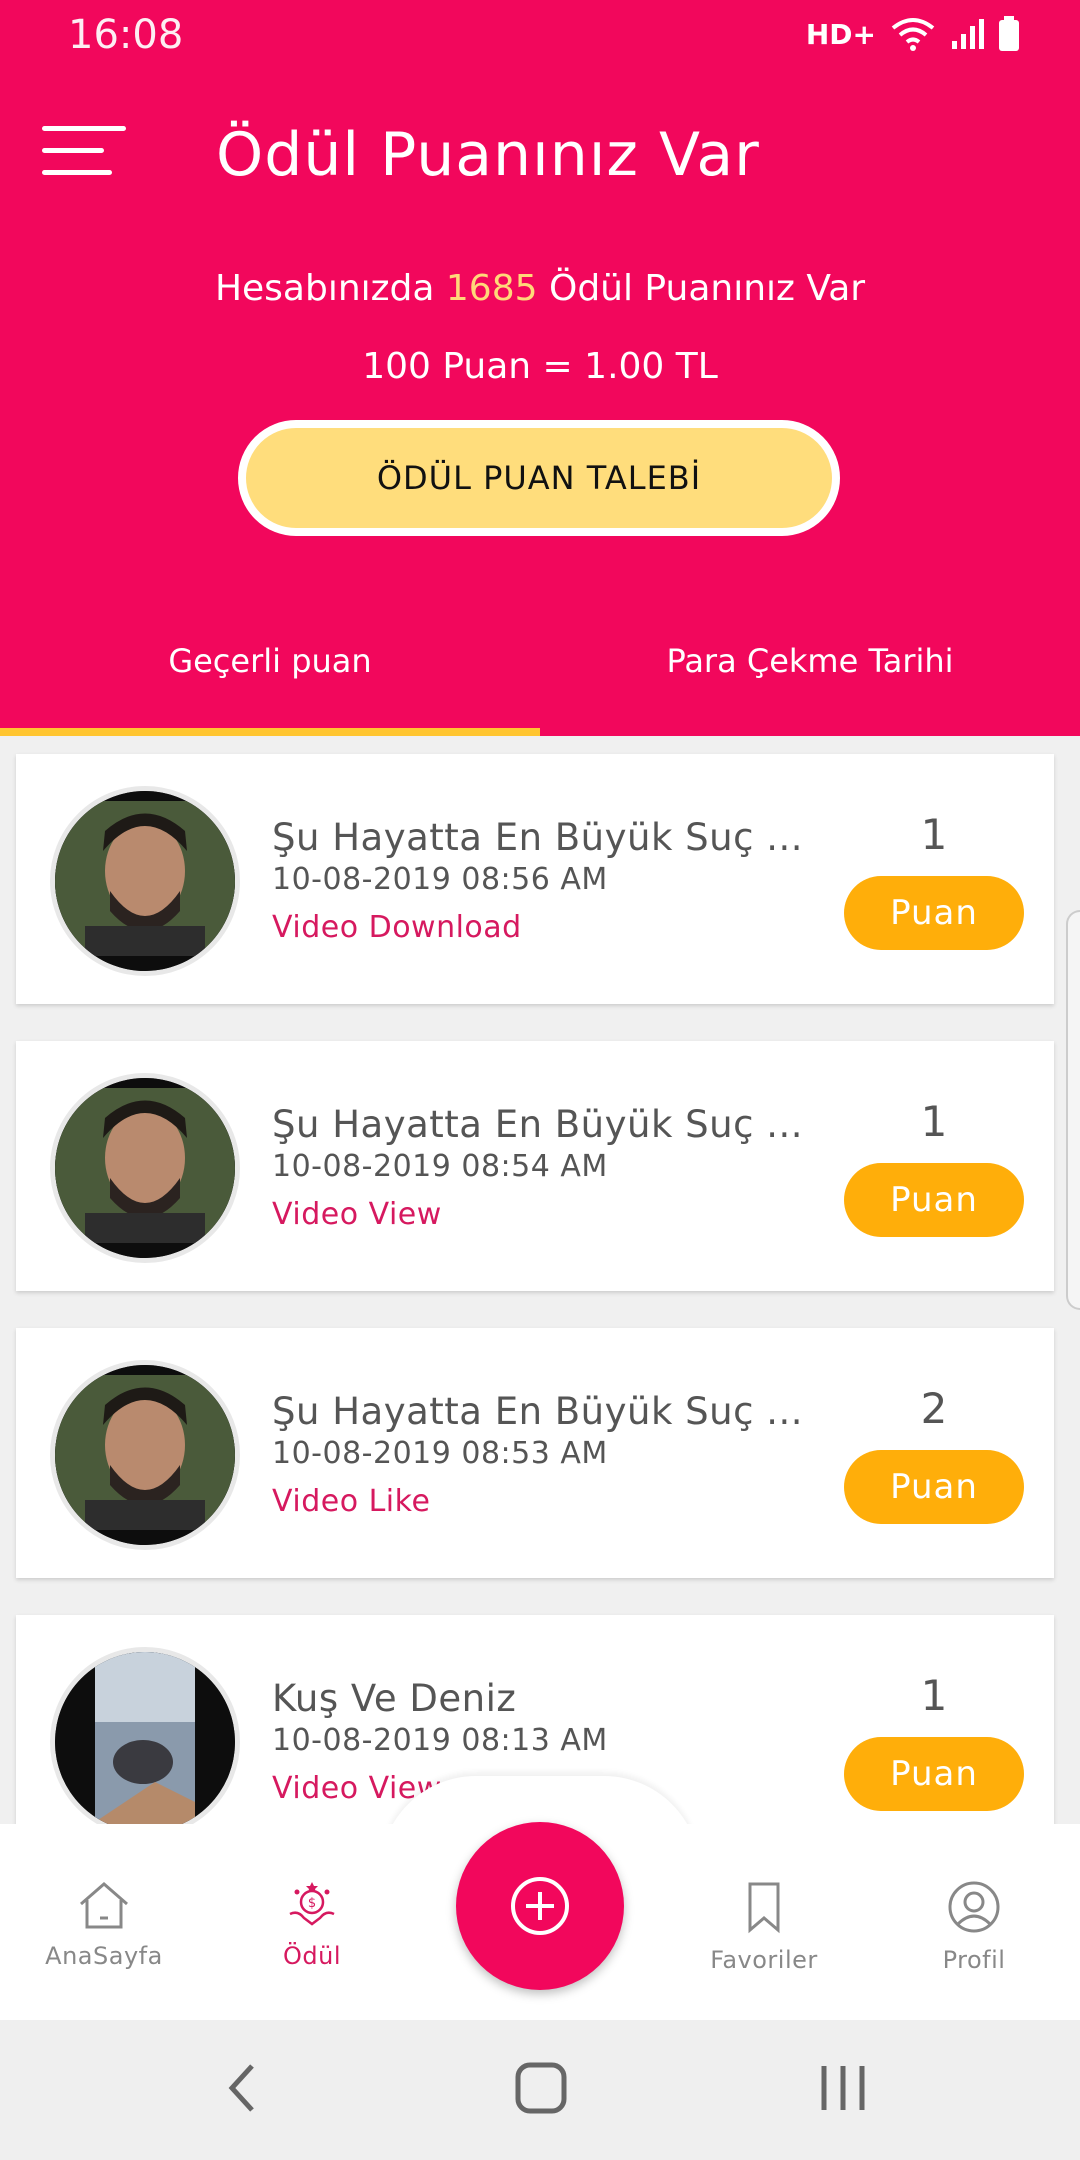 The height and width of the screenshot is (2160, 1080). I want to click on balance-suffix: Ödül Puanınız Var, so click(707, 288).